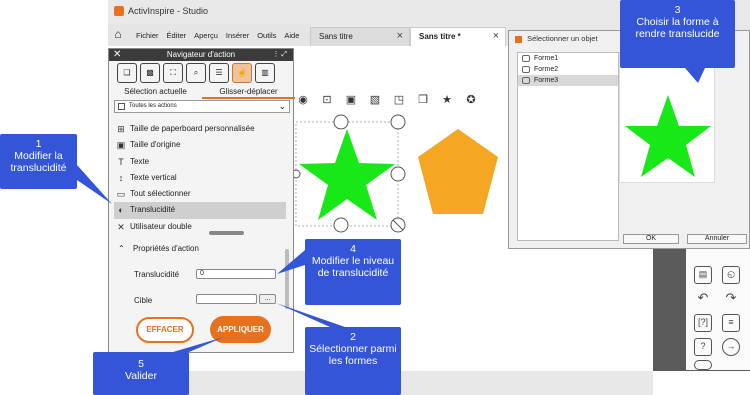  What do you see at coordinates (127, 73) in the screenshot?
I see `page-browser-icon: ❏` at bounding box center [127, 73].